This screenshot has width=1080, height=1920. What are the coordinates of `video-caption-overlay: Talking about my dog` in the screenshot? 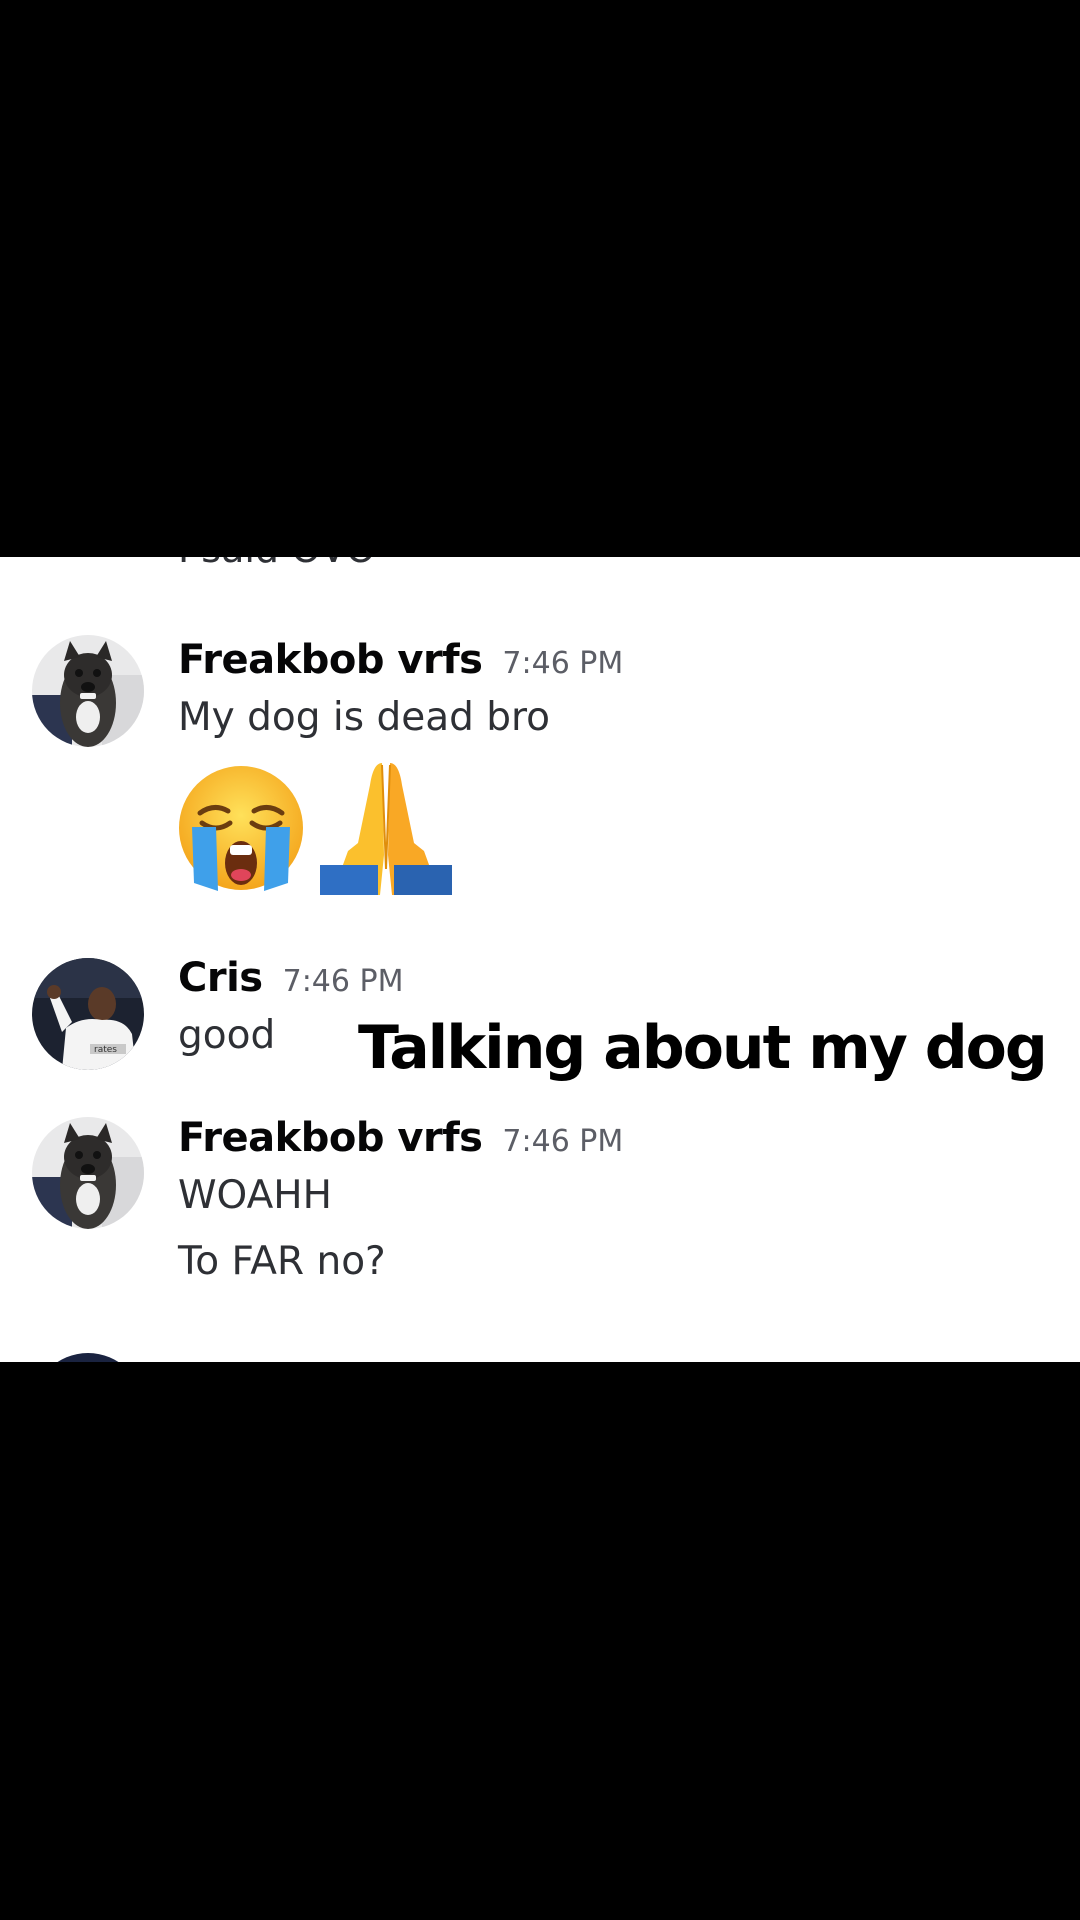 It's located at (703, 1048).